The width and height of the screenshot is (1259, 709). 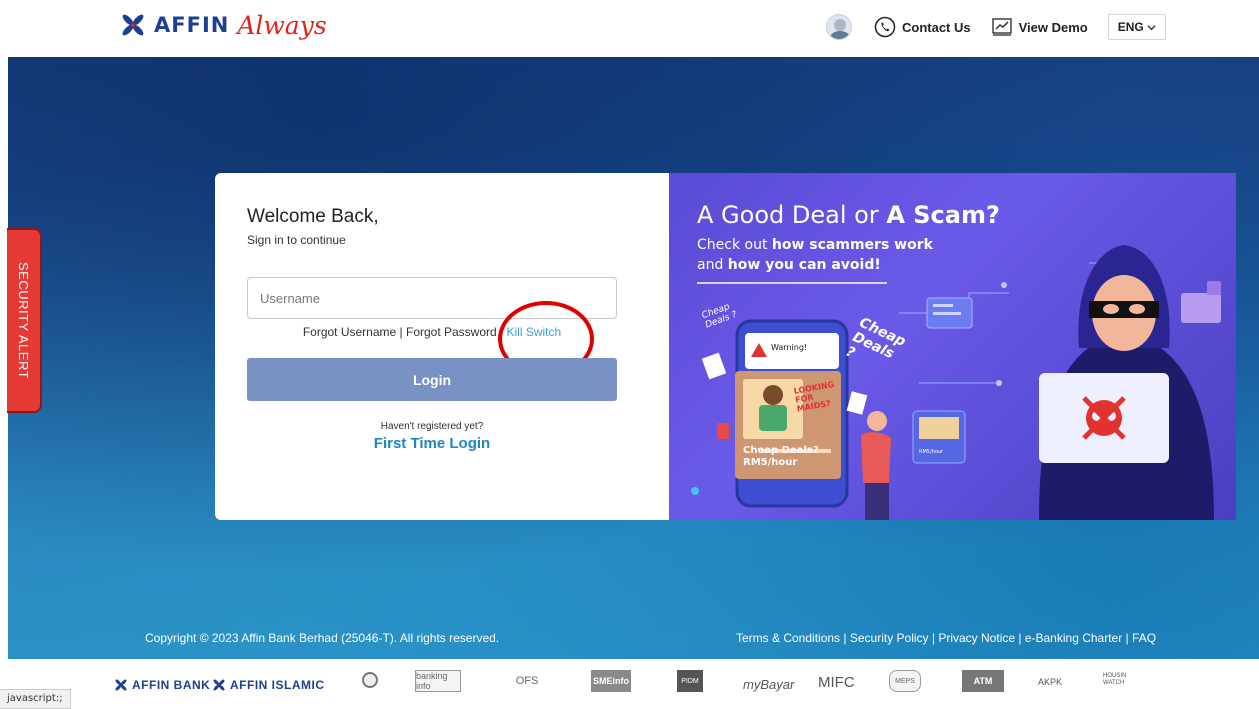 I want to click on header: AFFIN Always Contact Us View Demo ENG, so click(x=629, y=28).